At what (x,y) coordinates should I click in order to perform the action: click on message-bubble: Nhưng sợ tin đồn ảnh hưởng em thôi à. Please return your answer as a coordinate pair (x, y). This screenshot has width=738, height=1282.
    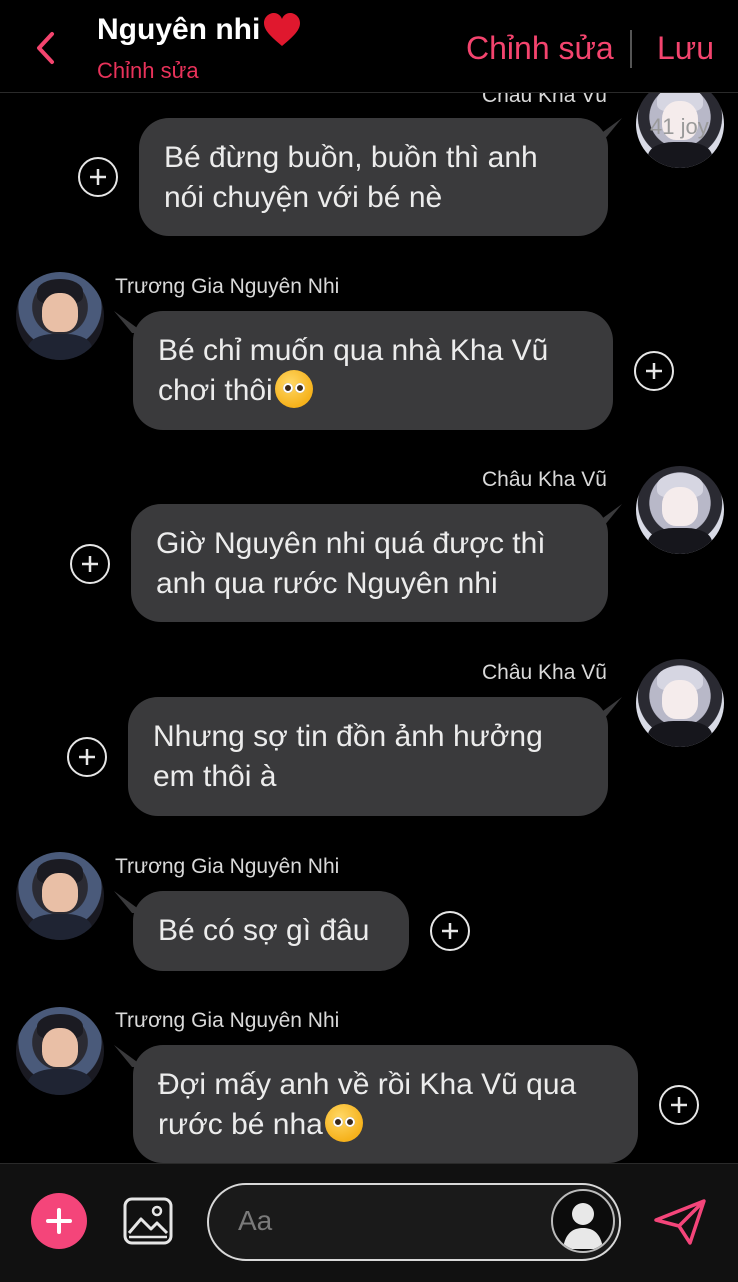
    Looking at the image, I should click on (368, 756).